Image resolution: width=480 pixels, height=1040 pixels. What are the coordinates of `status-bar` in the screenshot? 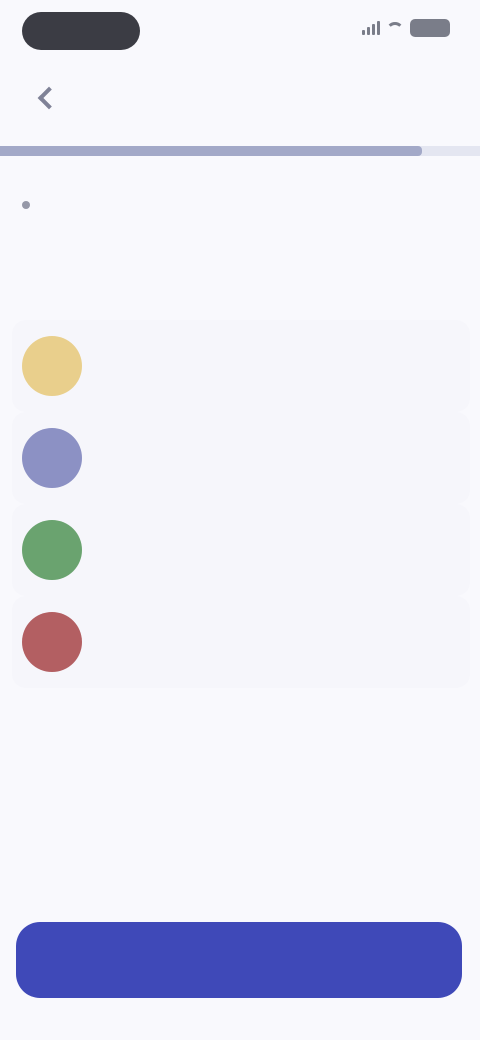 It's located at (240, 32).